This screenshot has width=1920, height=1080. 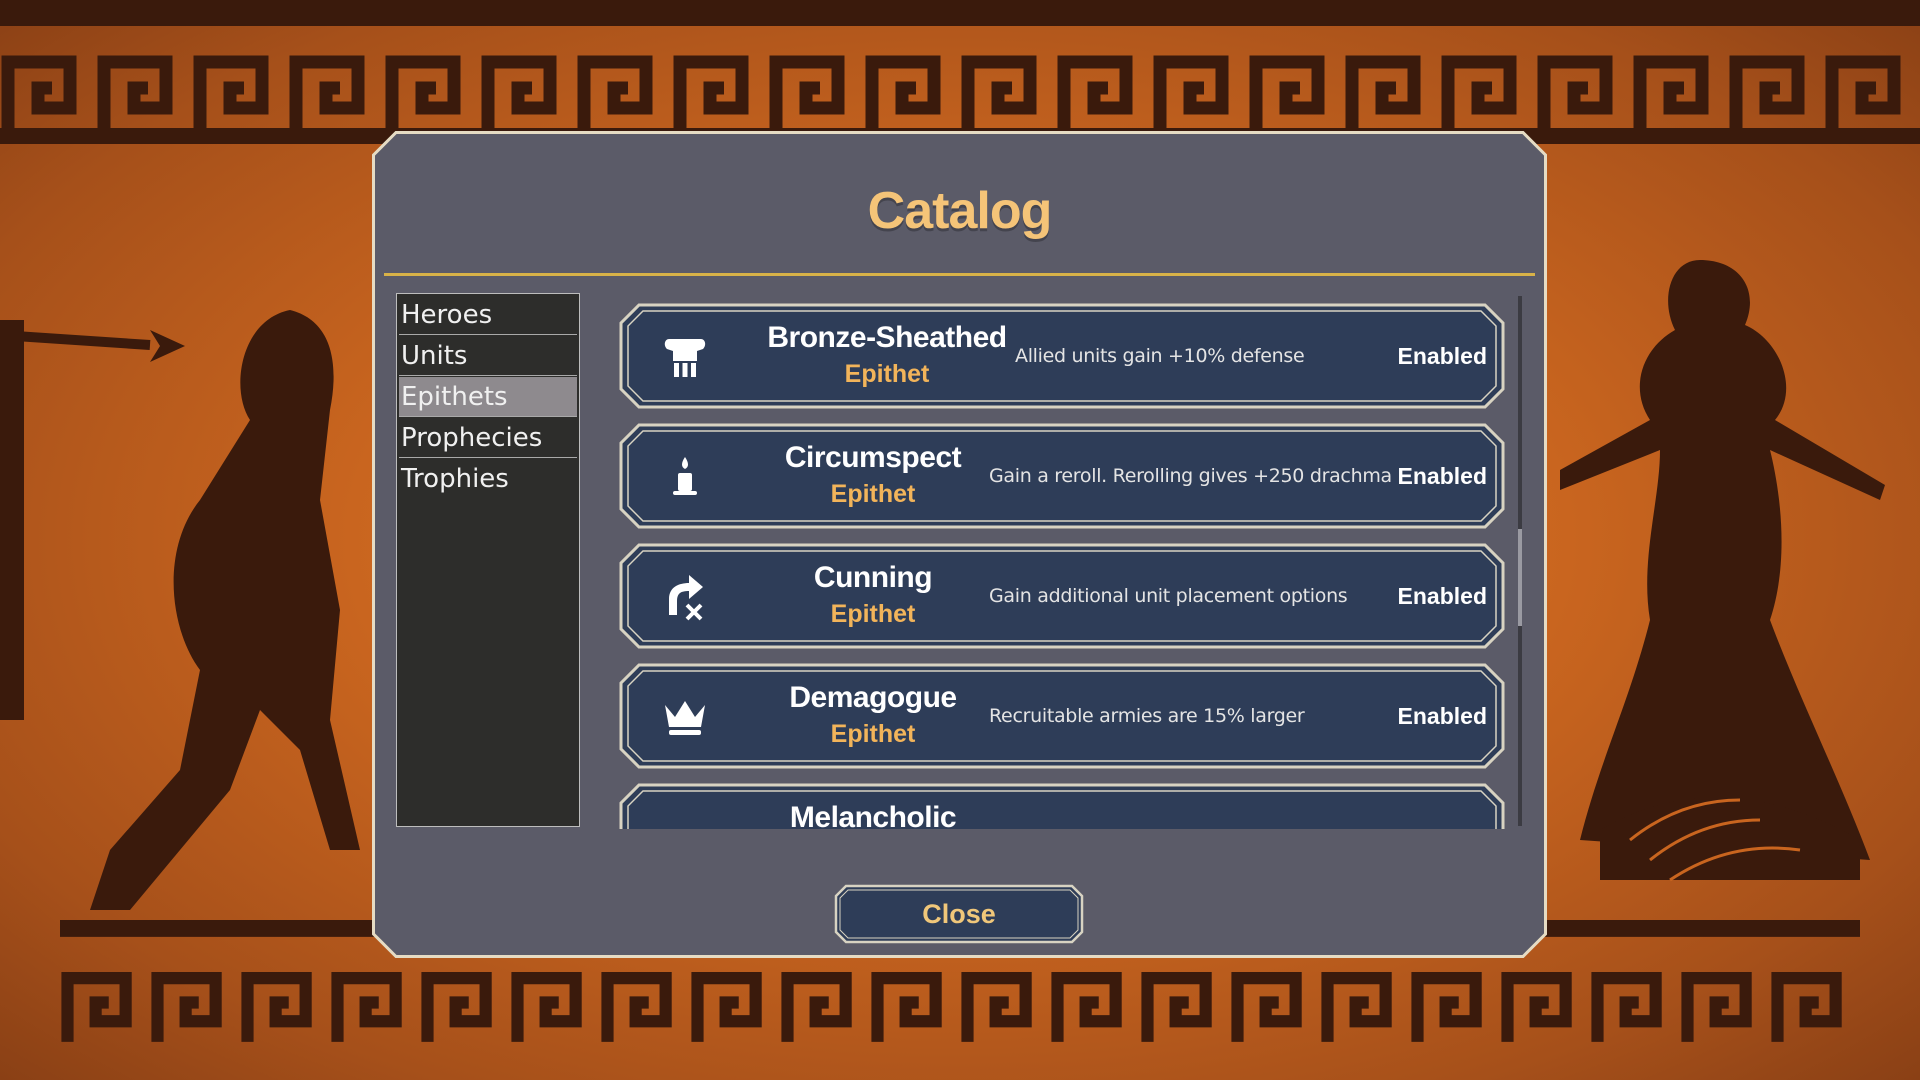 What do you see at coordinates (488, 356) in the screenshot?
I see `sidebar-item-units: Units` at bounding box center [488, 356].